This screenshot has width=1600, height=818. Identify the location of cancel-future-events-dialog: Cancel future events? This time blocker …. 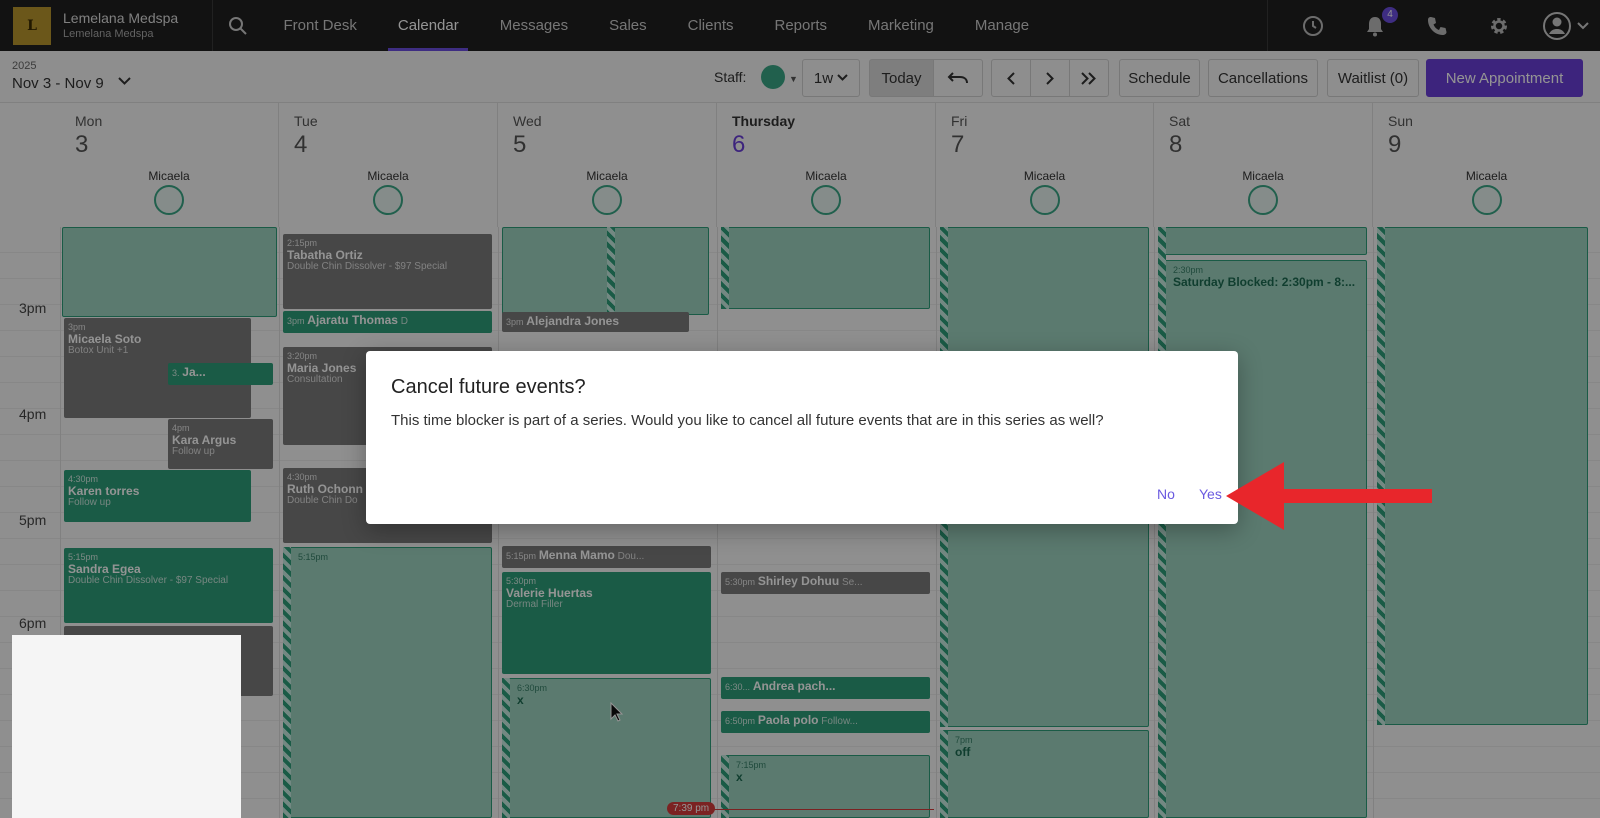
(802, 437).